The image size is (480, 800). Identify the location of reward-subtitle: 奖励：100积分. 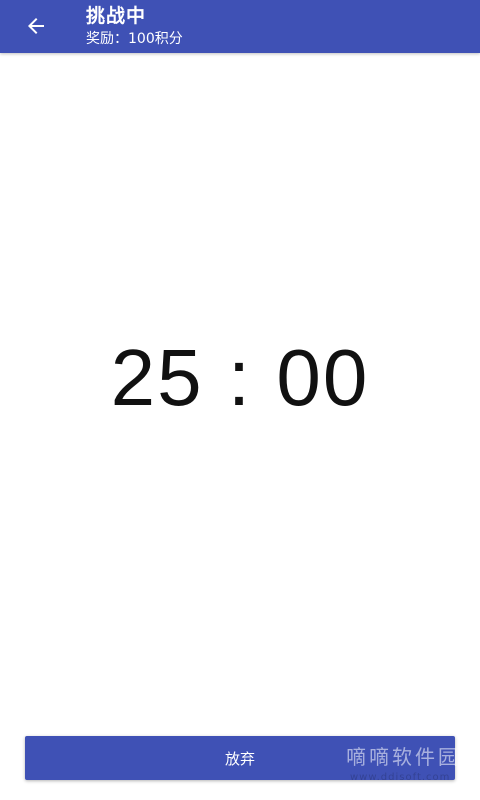
(134, 39).